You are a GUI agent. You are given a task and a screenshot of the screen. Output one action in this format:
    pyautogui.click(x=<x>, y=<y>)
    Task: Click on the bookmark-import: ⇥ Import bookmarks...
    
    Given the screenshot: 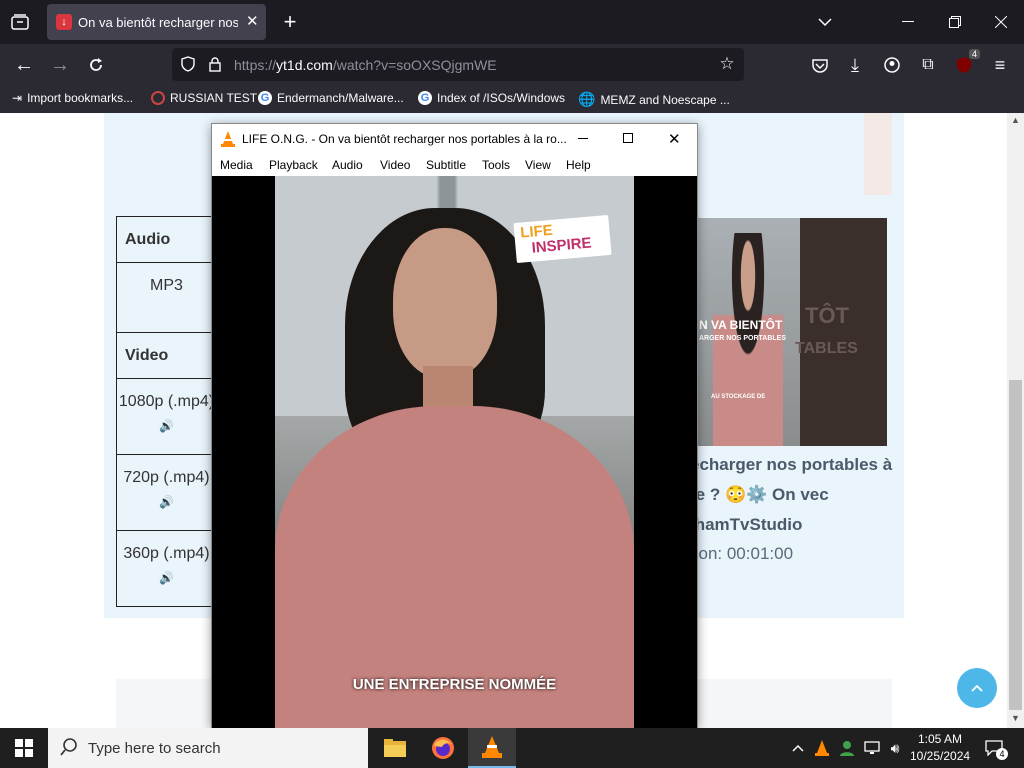 What is the action you would take?
    pyautogui.click(x=72, y=98)
    